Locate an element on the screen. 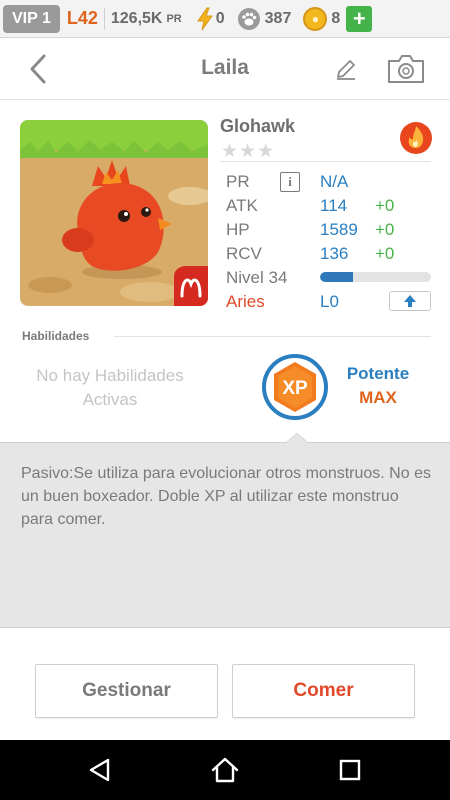  no-active-abilities-text: No hay Habilidades Activas is located at coordinates (110, 387).